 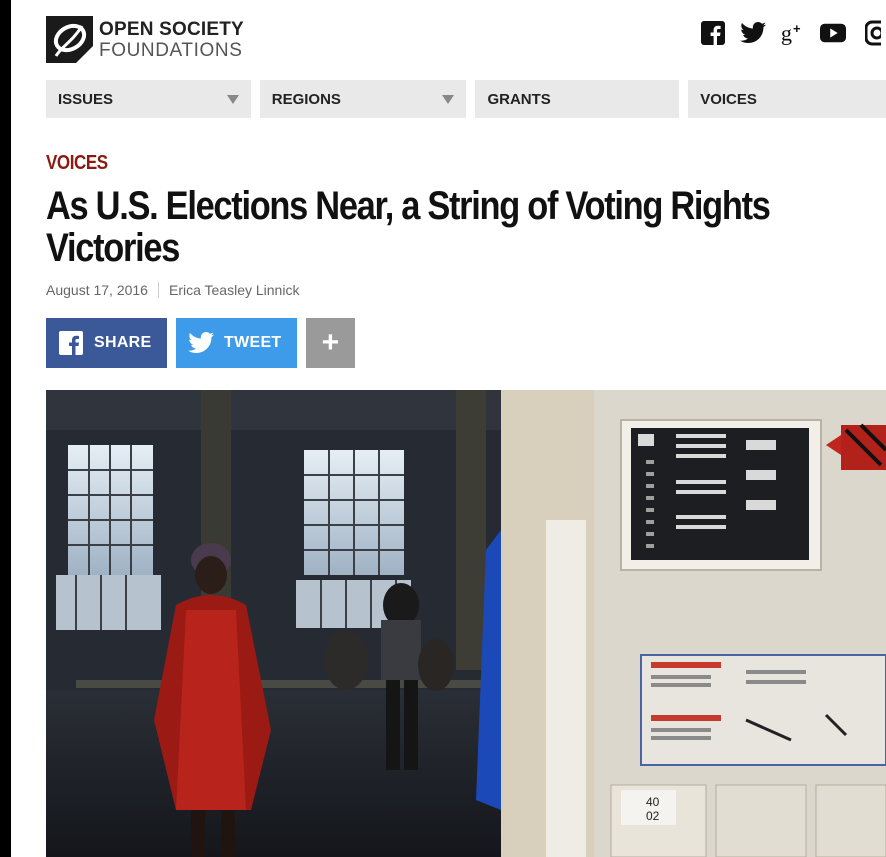 I want to click on article-date: August 17, 2016, so click(x=97, y=290).